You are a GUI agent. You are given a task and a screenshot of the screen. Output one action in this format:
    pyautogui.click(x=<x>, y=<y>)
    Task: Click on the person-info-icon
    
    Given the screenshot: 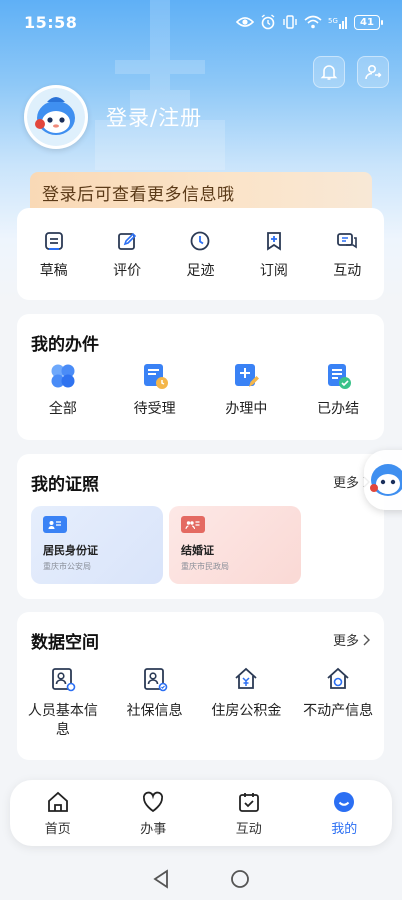 What is the action you would take?
    pyautogui.click(x=63, y=680)
    